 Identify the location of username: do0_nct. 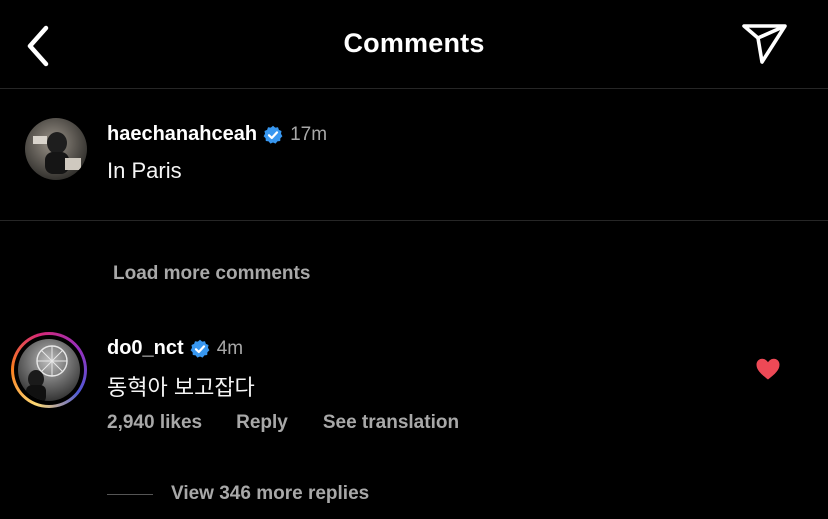
(145, 348).